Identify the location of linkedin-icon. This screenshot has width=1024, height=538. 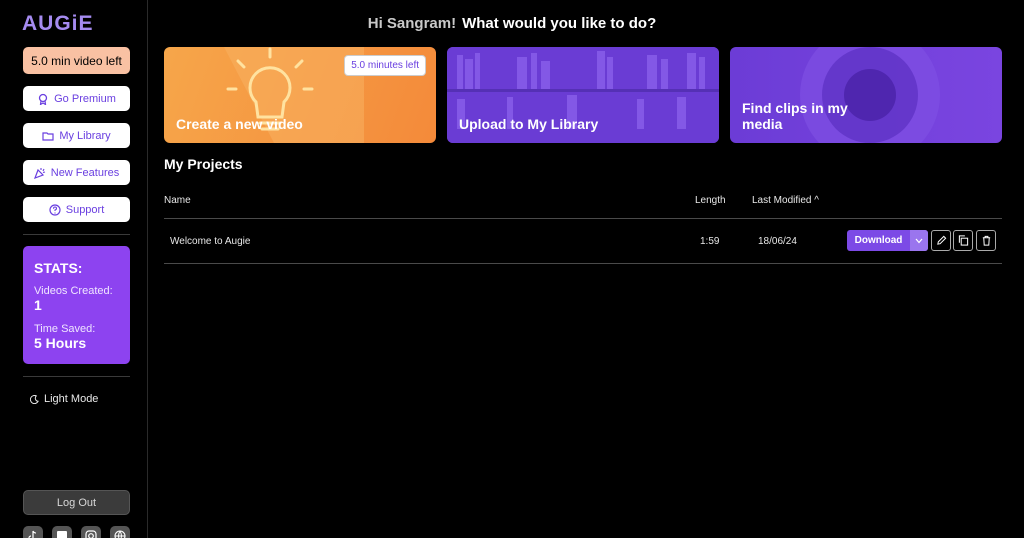
(62, 532).